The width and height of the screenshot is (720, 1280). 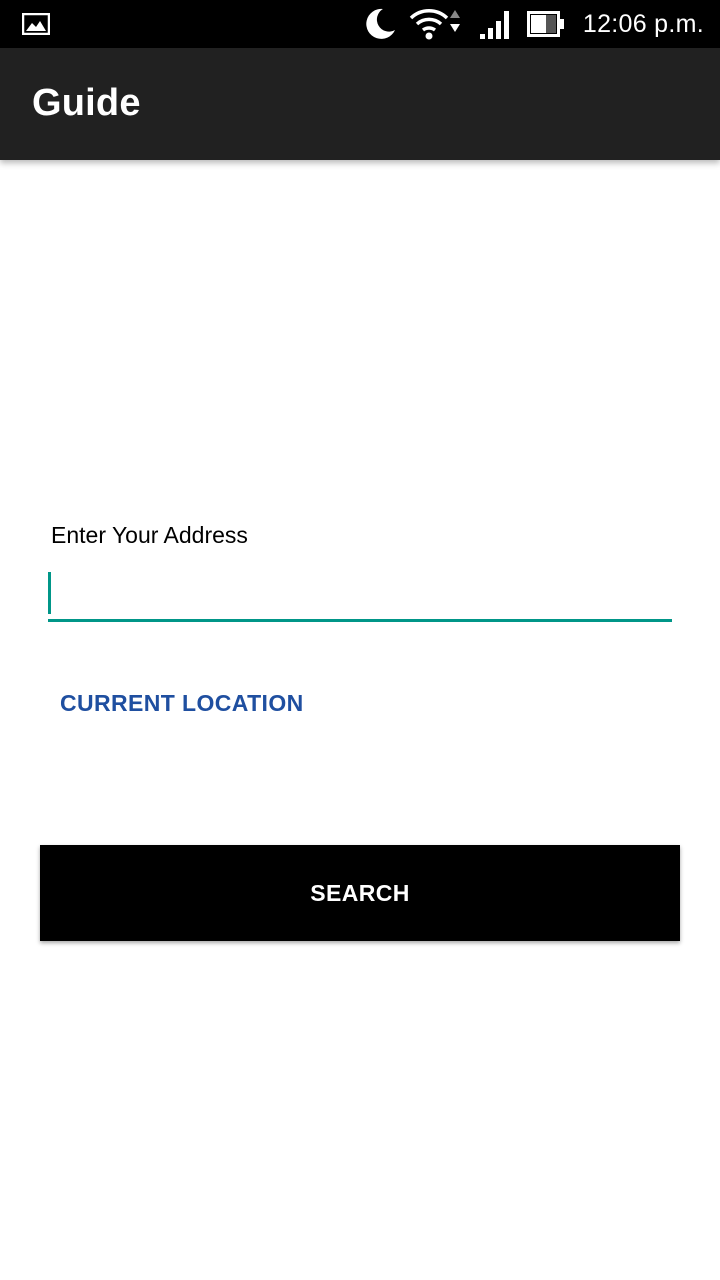 What do you see at coordinates (360, 104) in the screenshot?
I see `app-bar: Guide` at bounding box center [360, 104].